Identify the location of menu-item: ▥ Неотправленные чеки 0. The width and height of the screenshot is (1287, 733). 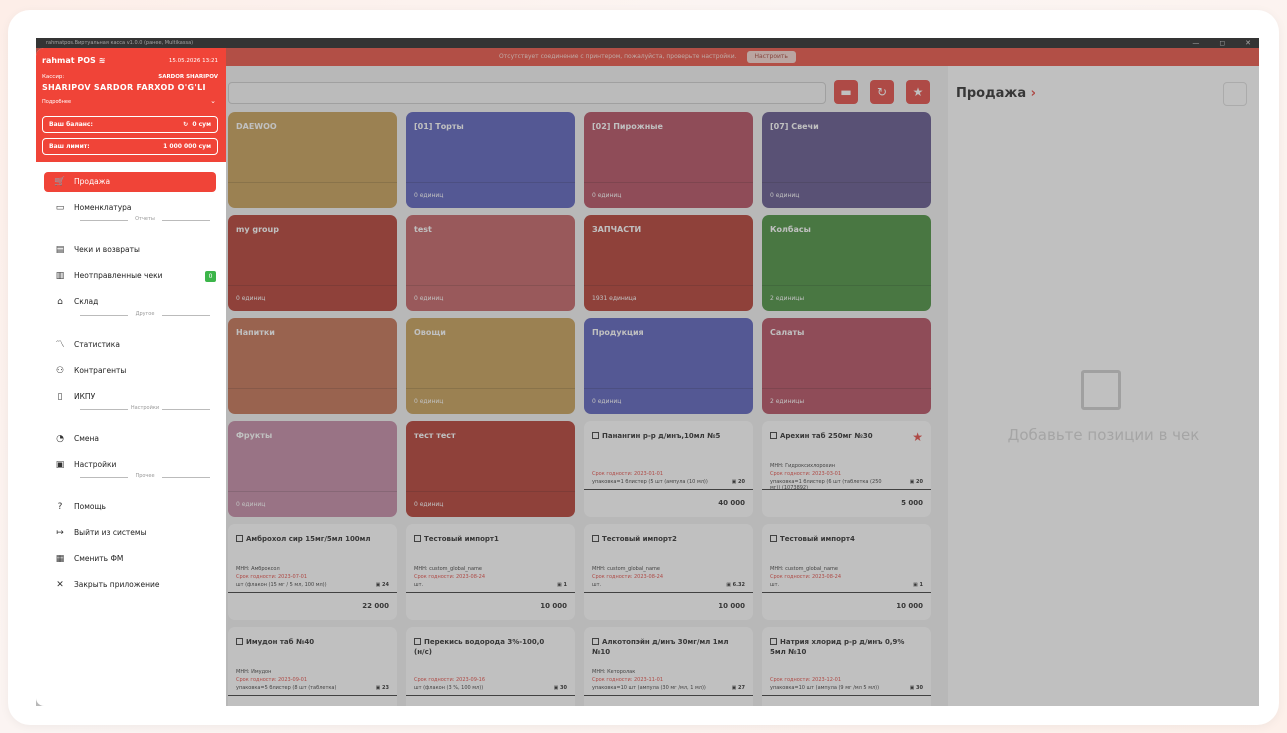
(130, 276).